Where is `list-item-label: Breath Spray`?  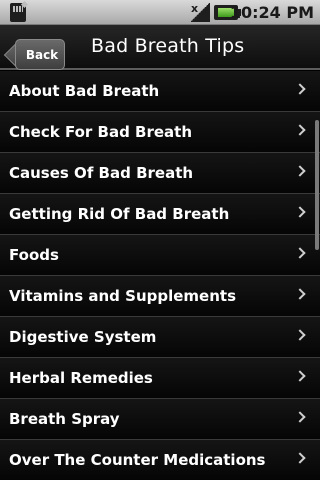
list-item-label: Breath Spray is located at coordinates (64, 419).